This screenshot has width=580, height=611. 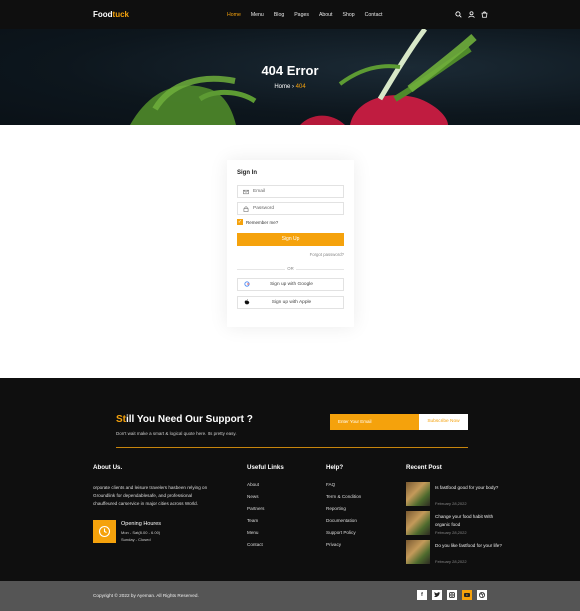 I want to click on youtube-icon, so click(x=467, y=595).